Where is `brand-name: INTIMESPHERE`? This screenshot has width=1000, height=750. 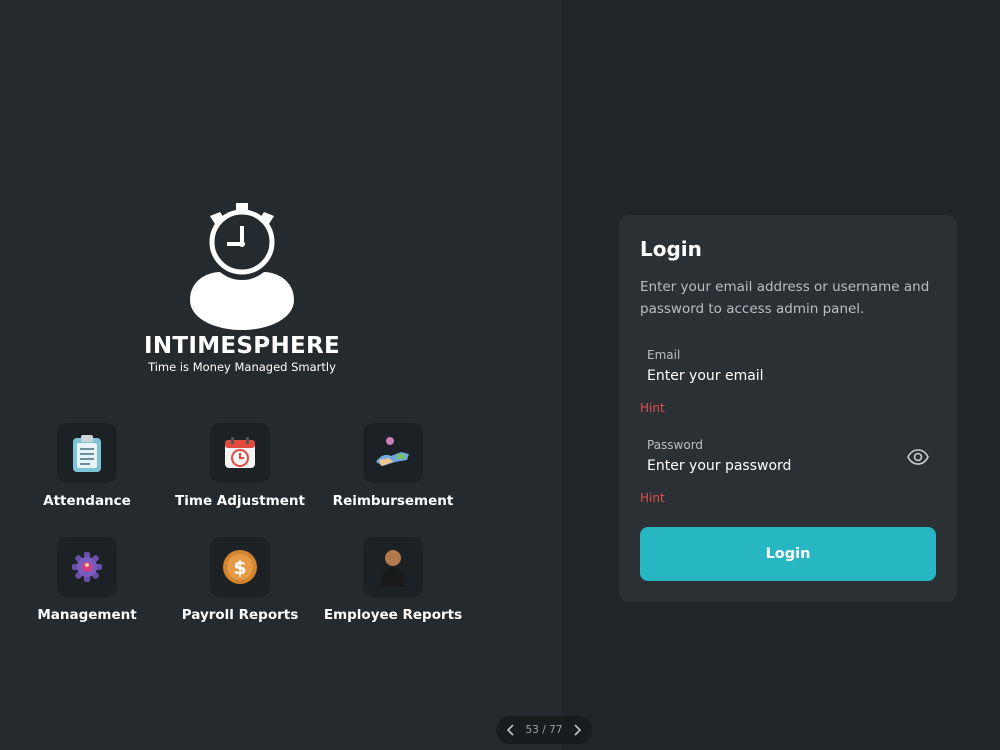
brand-name: INTIMESPHERE is located at coordinates (242, 346).